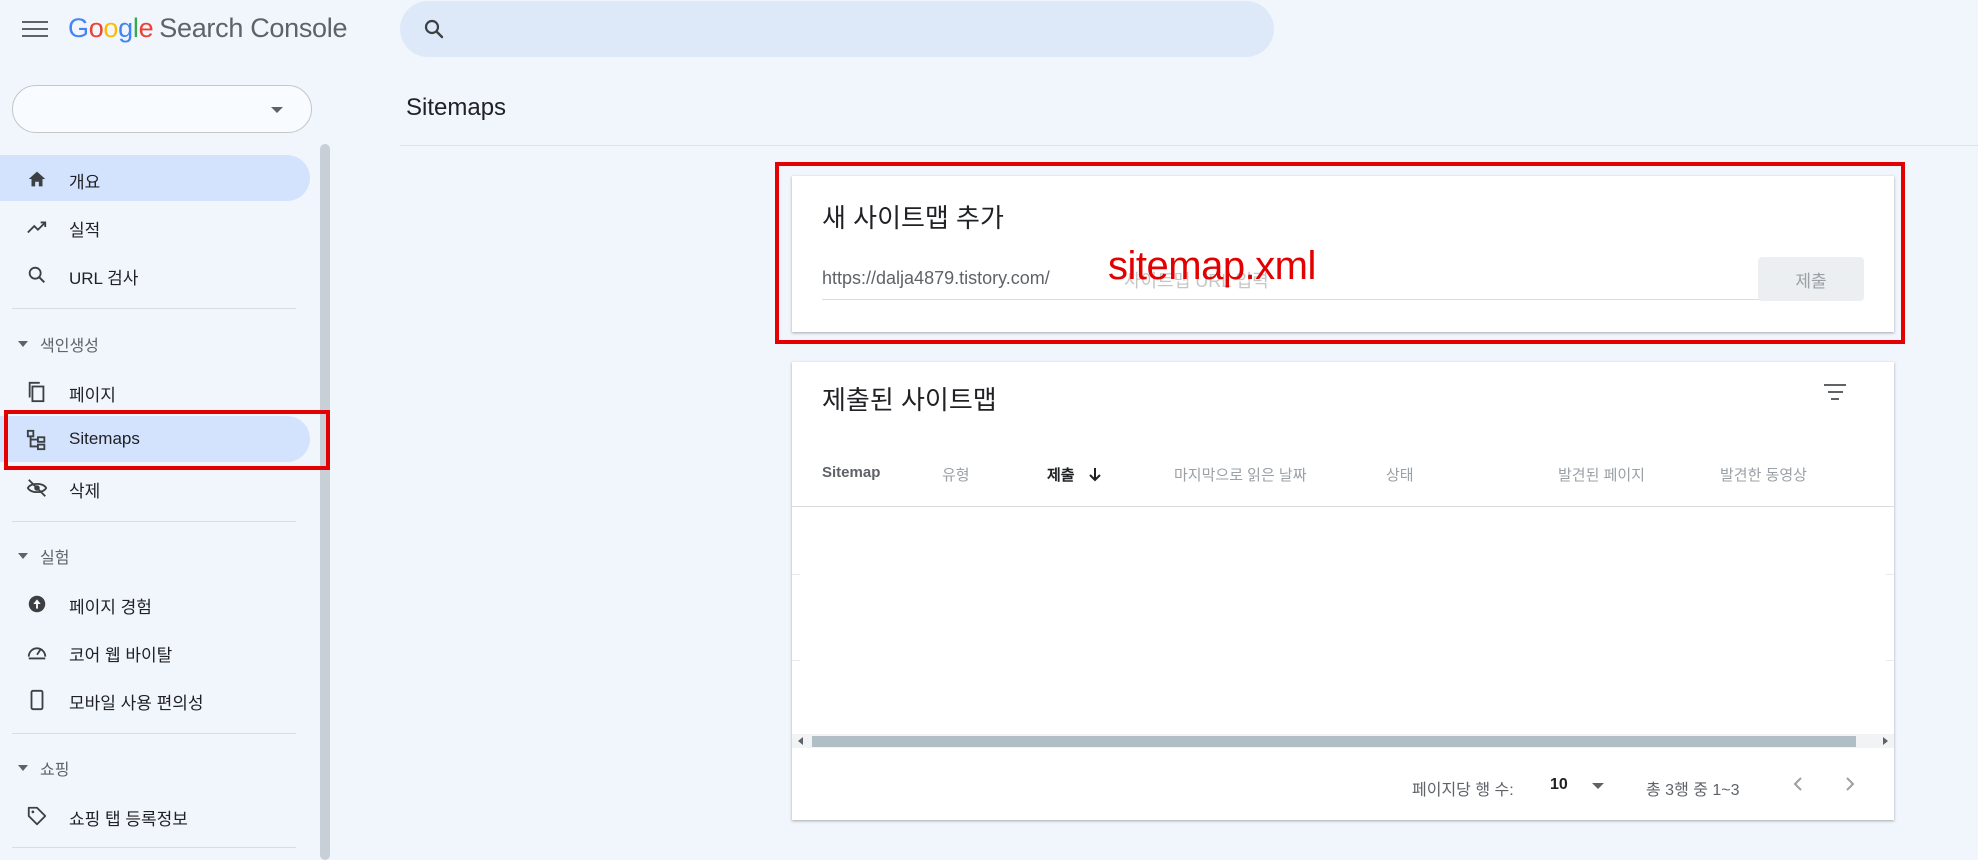  I want to click on phone-icon, so click(37, 700).